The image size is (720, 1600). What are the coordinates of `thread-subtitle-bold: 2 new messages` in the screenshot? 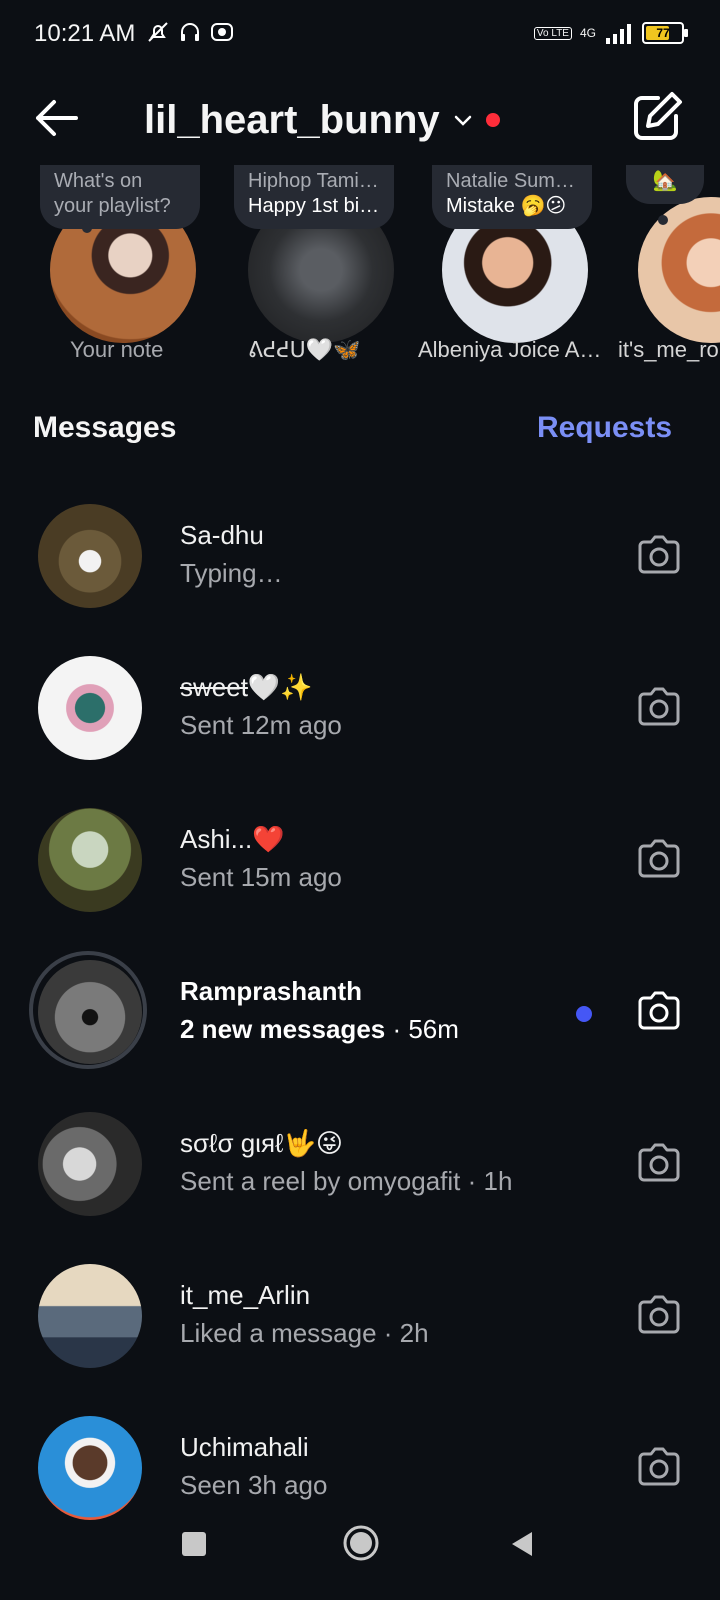 It's located at (283, 1029).